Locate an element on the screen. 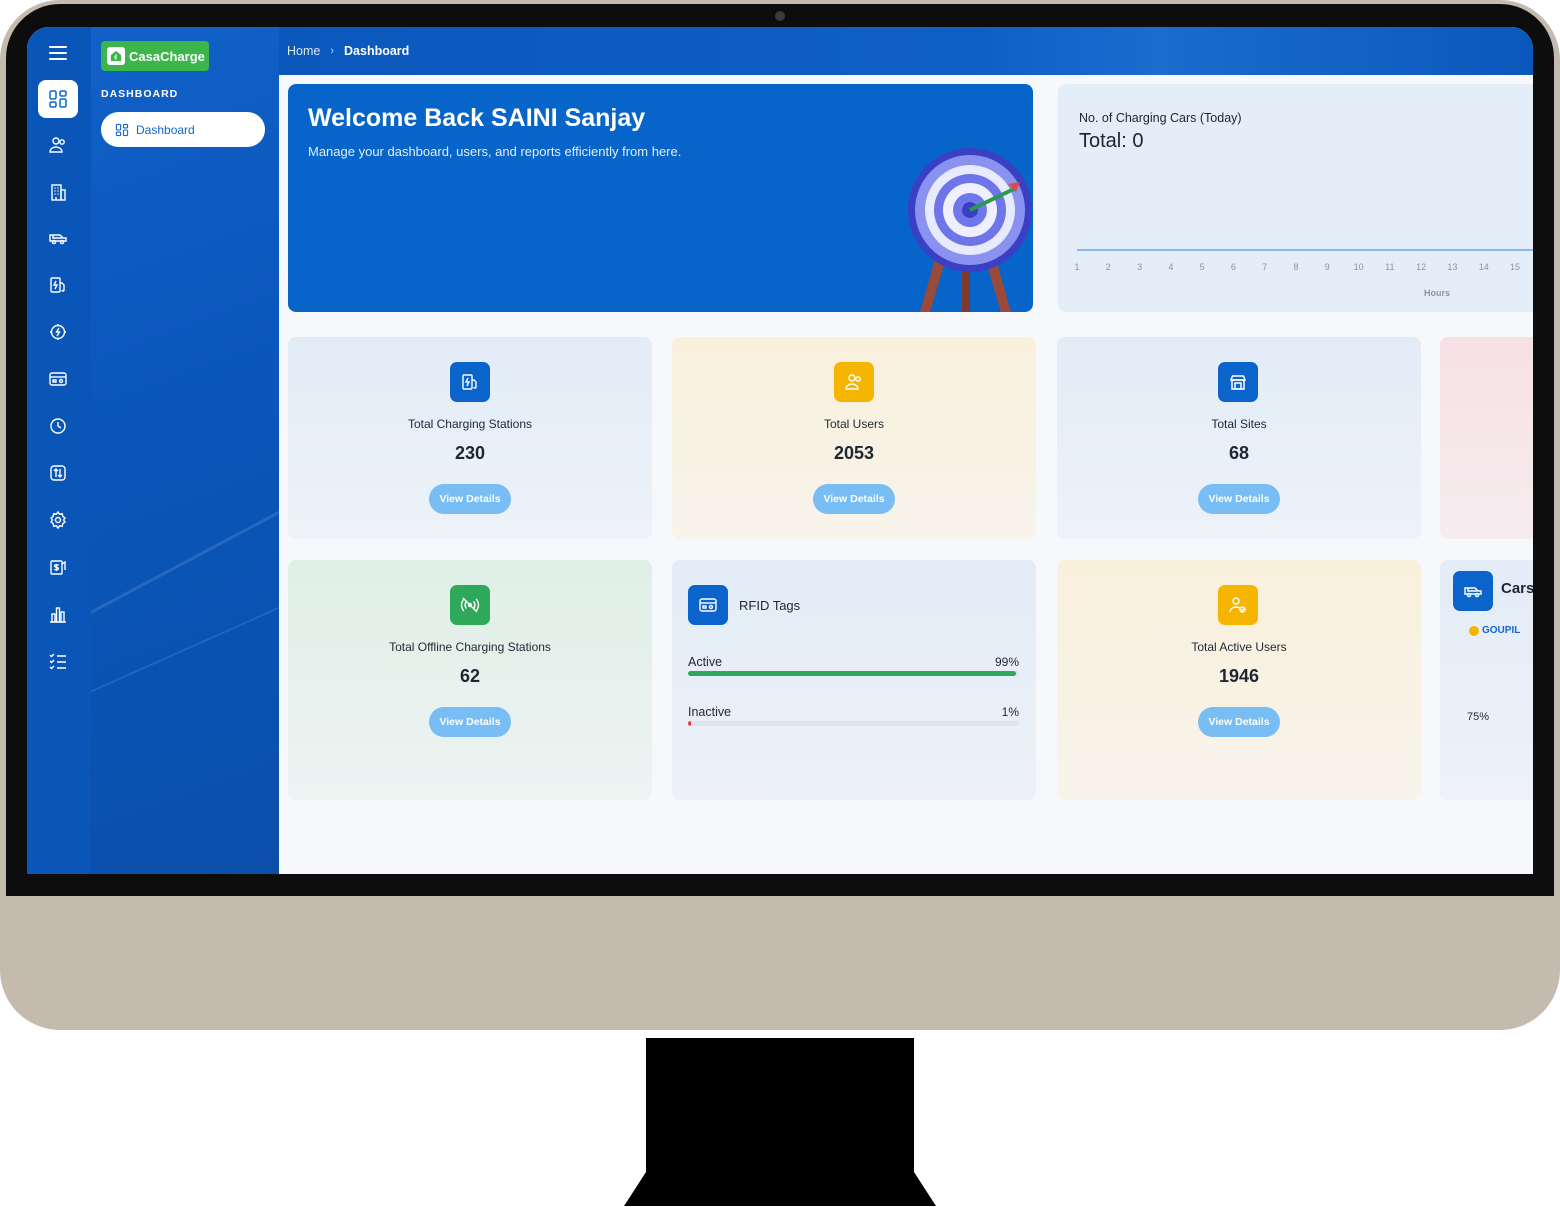 The width and height of the screenshot is (1560, 1207). breadcrumb-current: Dashboard is located at coordinates (377, 51).